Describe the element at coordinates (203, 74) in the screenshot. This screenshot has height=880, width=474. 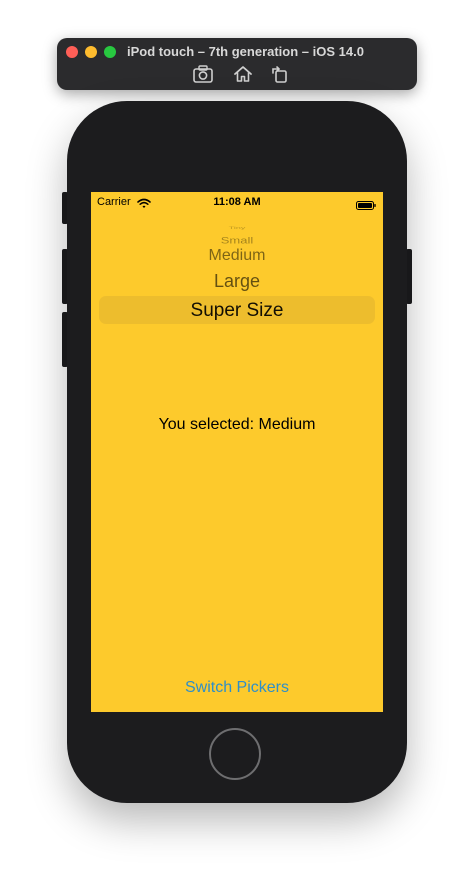
I see `screenshot-icon` at that location.